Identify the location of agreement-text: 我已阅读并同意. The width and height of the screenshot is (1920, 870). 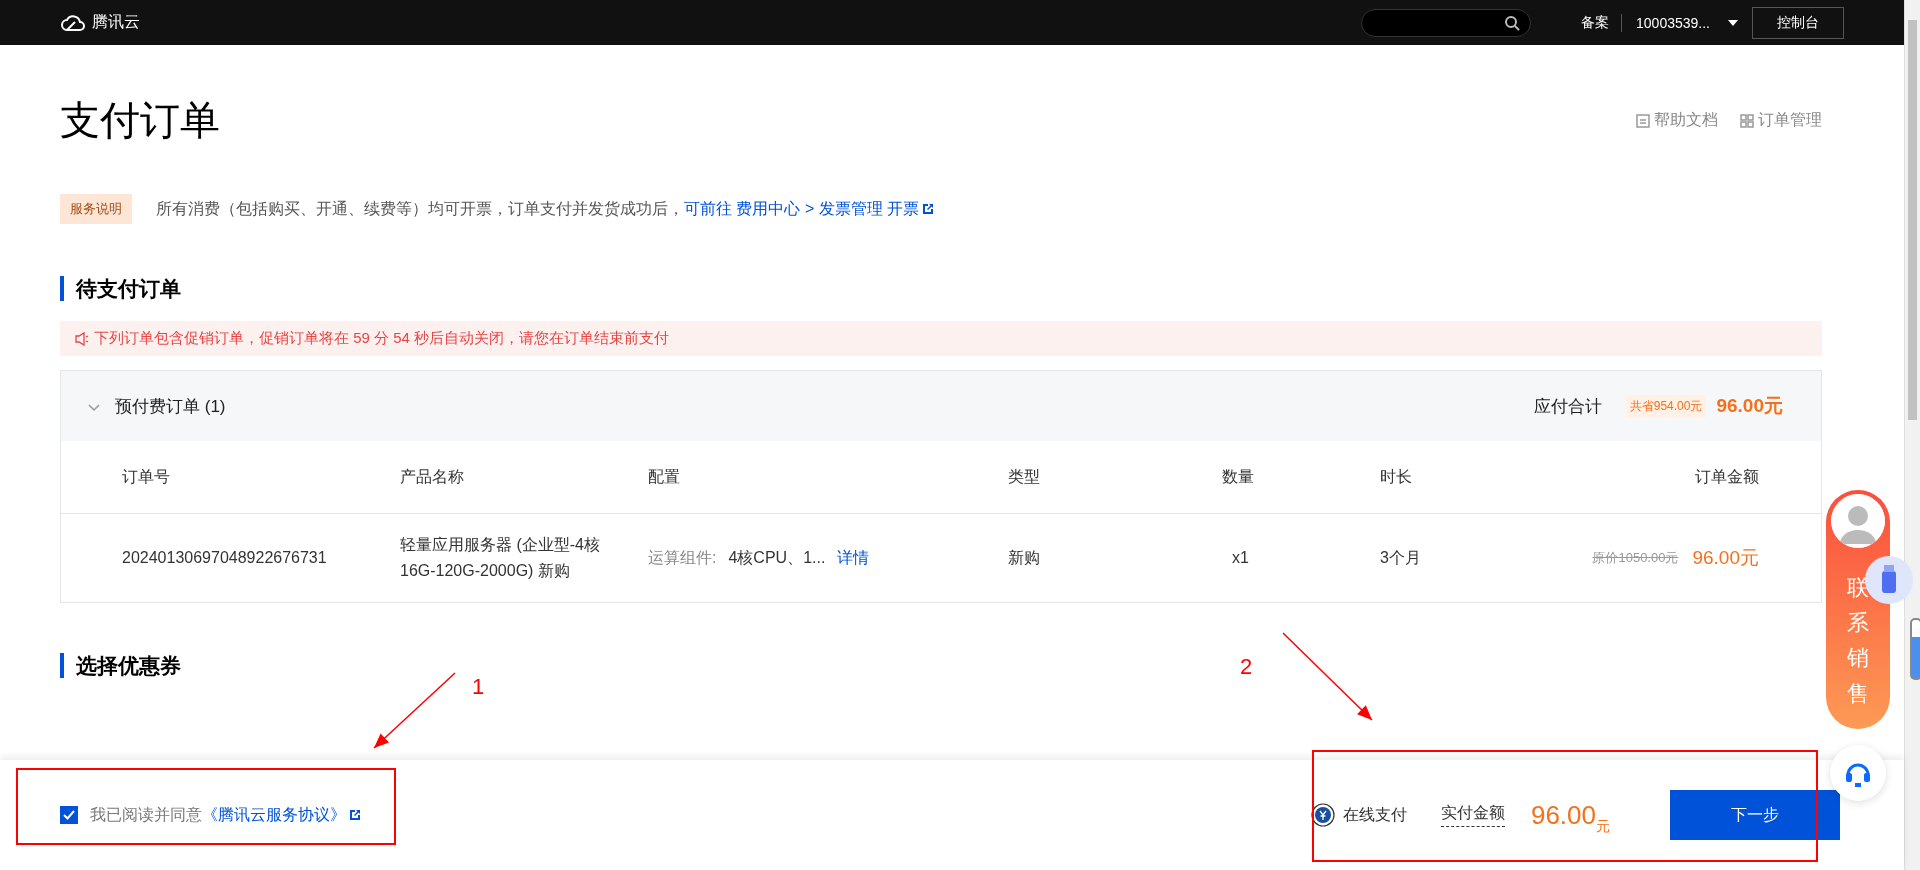
(146, 814).